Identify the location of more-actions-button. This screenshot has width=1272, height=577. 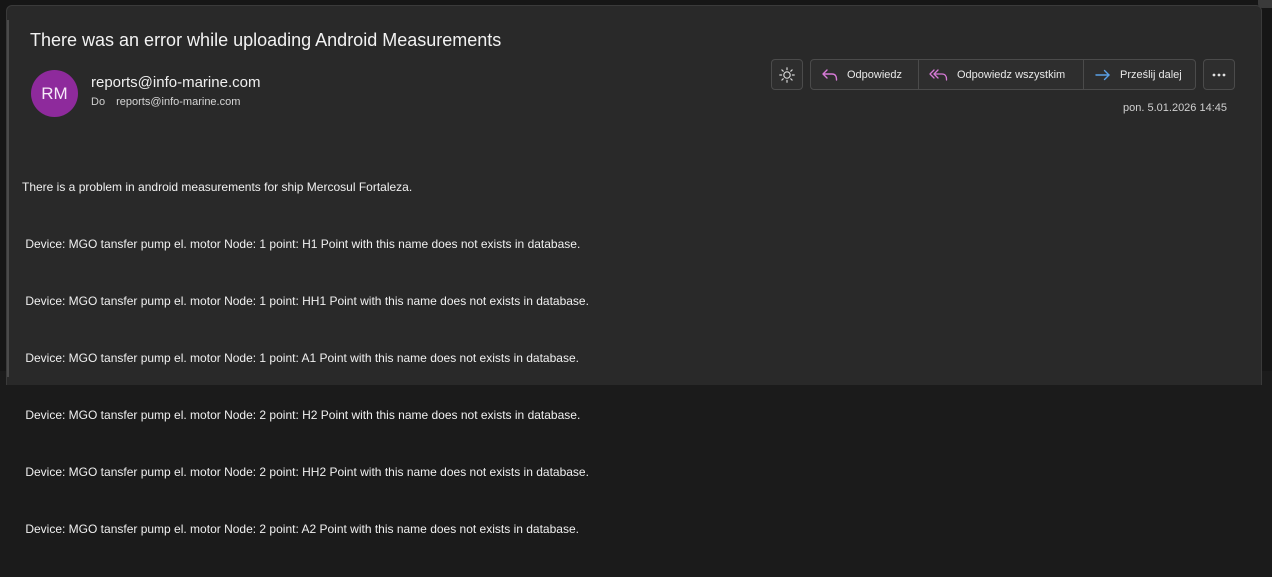
(1219, 74).